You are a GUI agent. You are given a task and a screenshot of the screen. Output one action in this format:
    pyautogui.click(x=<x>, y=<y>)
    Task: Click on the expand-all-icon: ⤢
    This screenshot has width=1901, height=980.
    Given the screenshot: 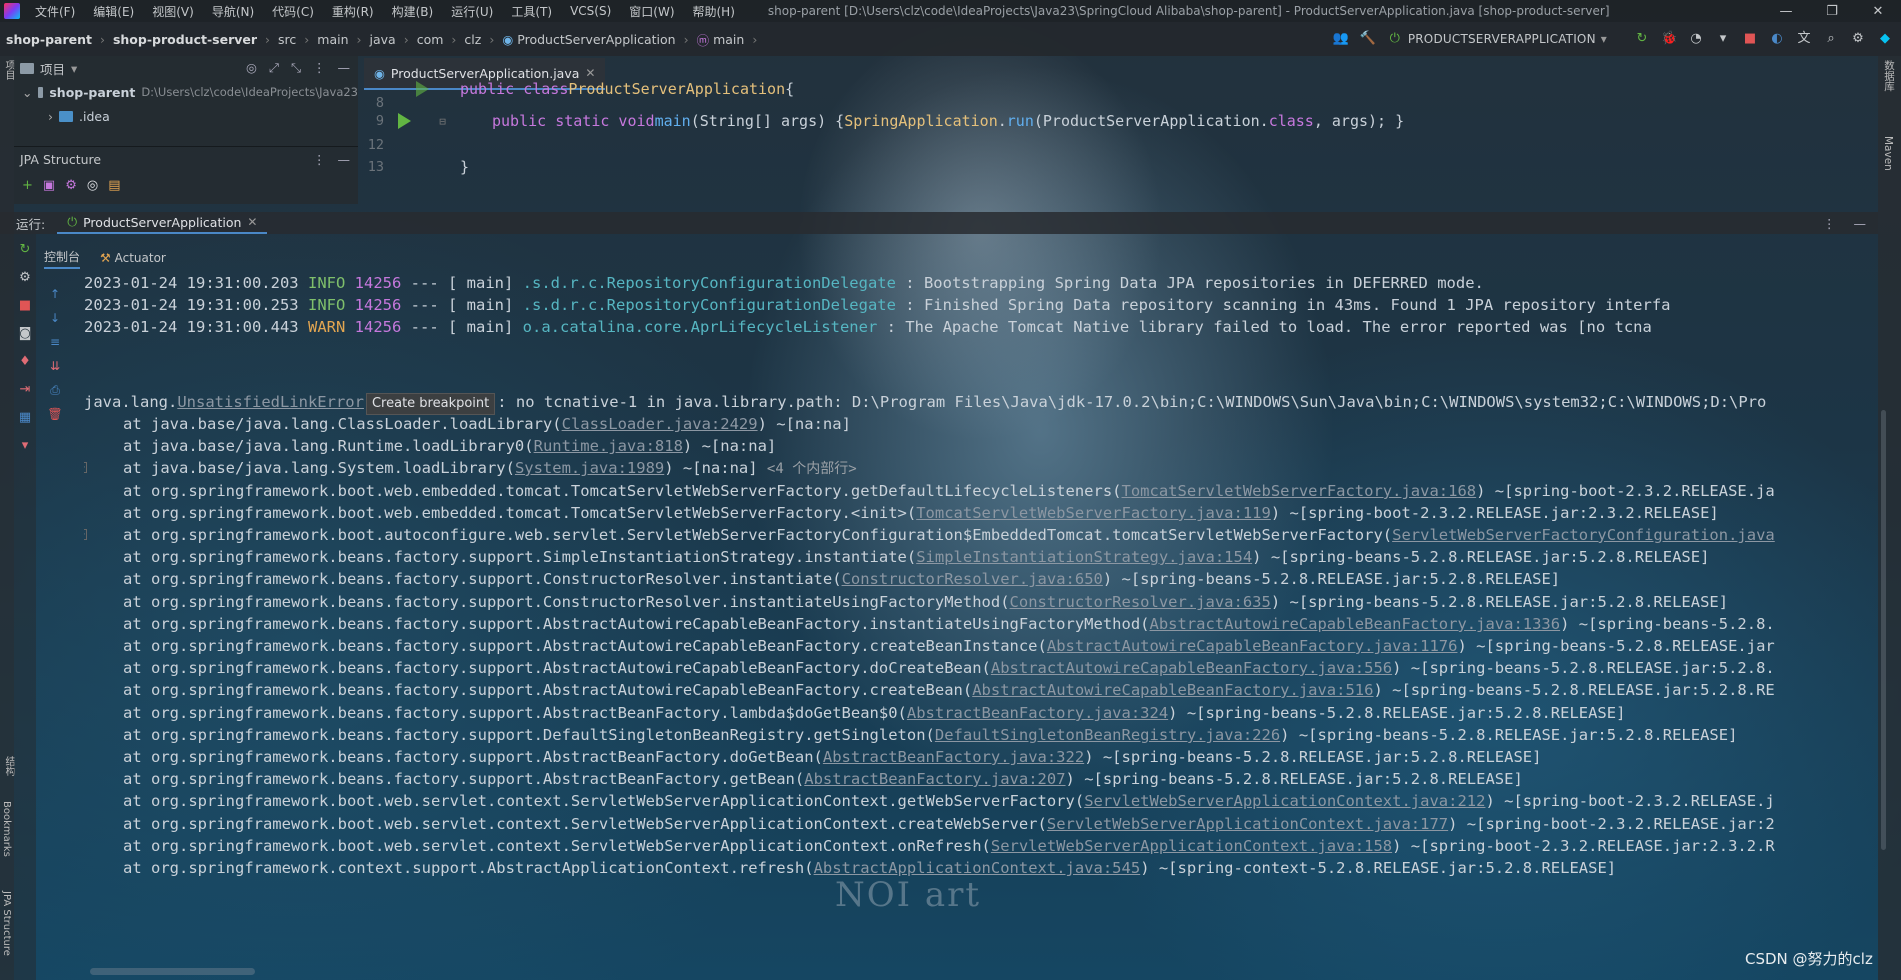 What is the action you would take?
    pyautogui.click(x=274, y=68)
    